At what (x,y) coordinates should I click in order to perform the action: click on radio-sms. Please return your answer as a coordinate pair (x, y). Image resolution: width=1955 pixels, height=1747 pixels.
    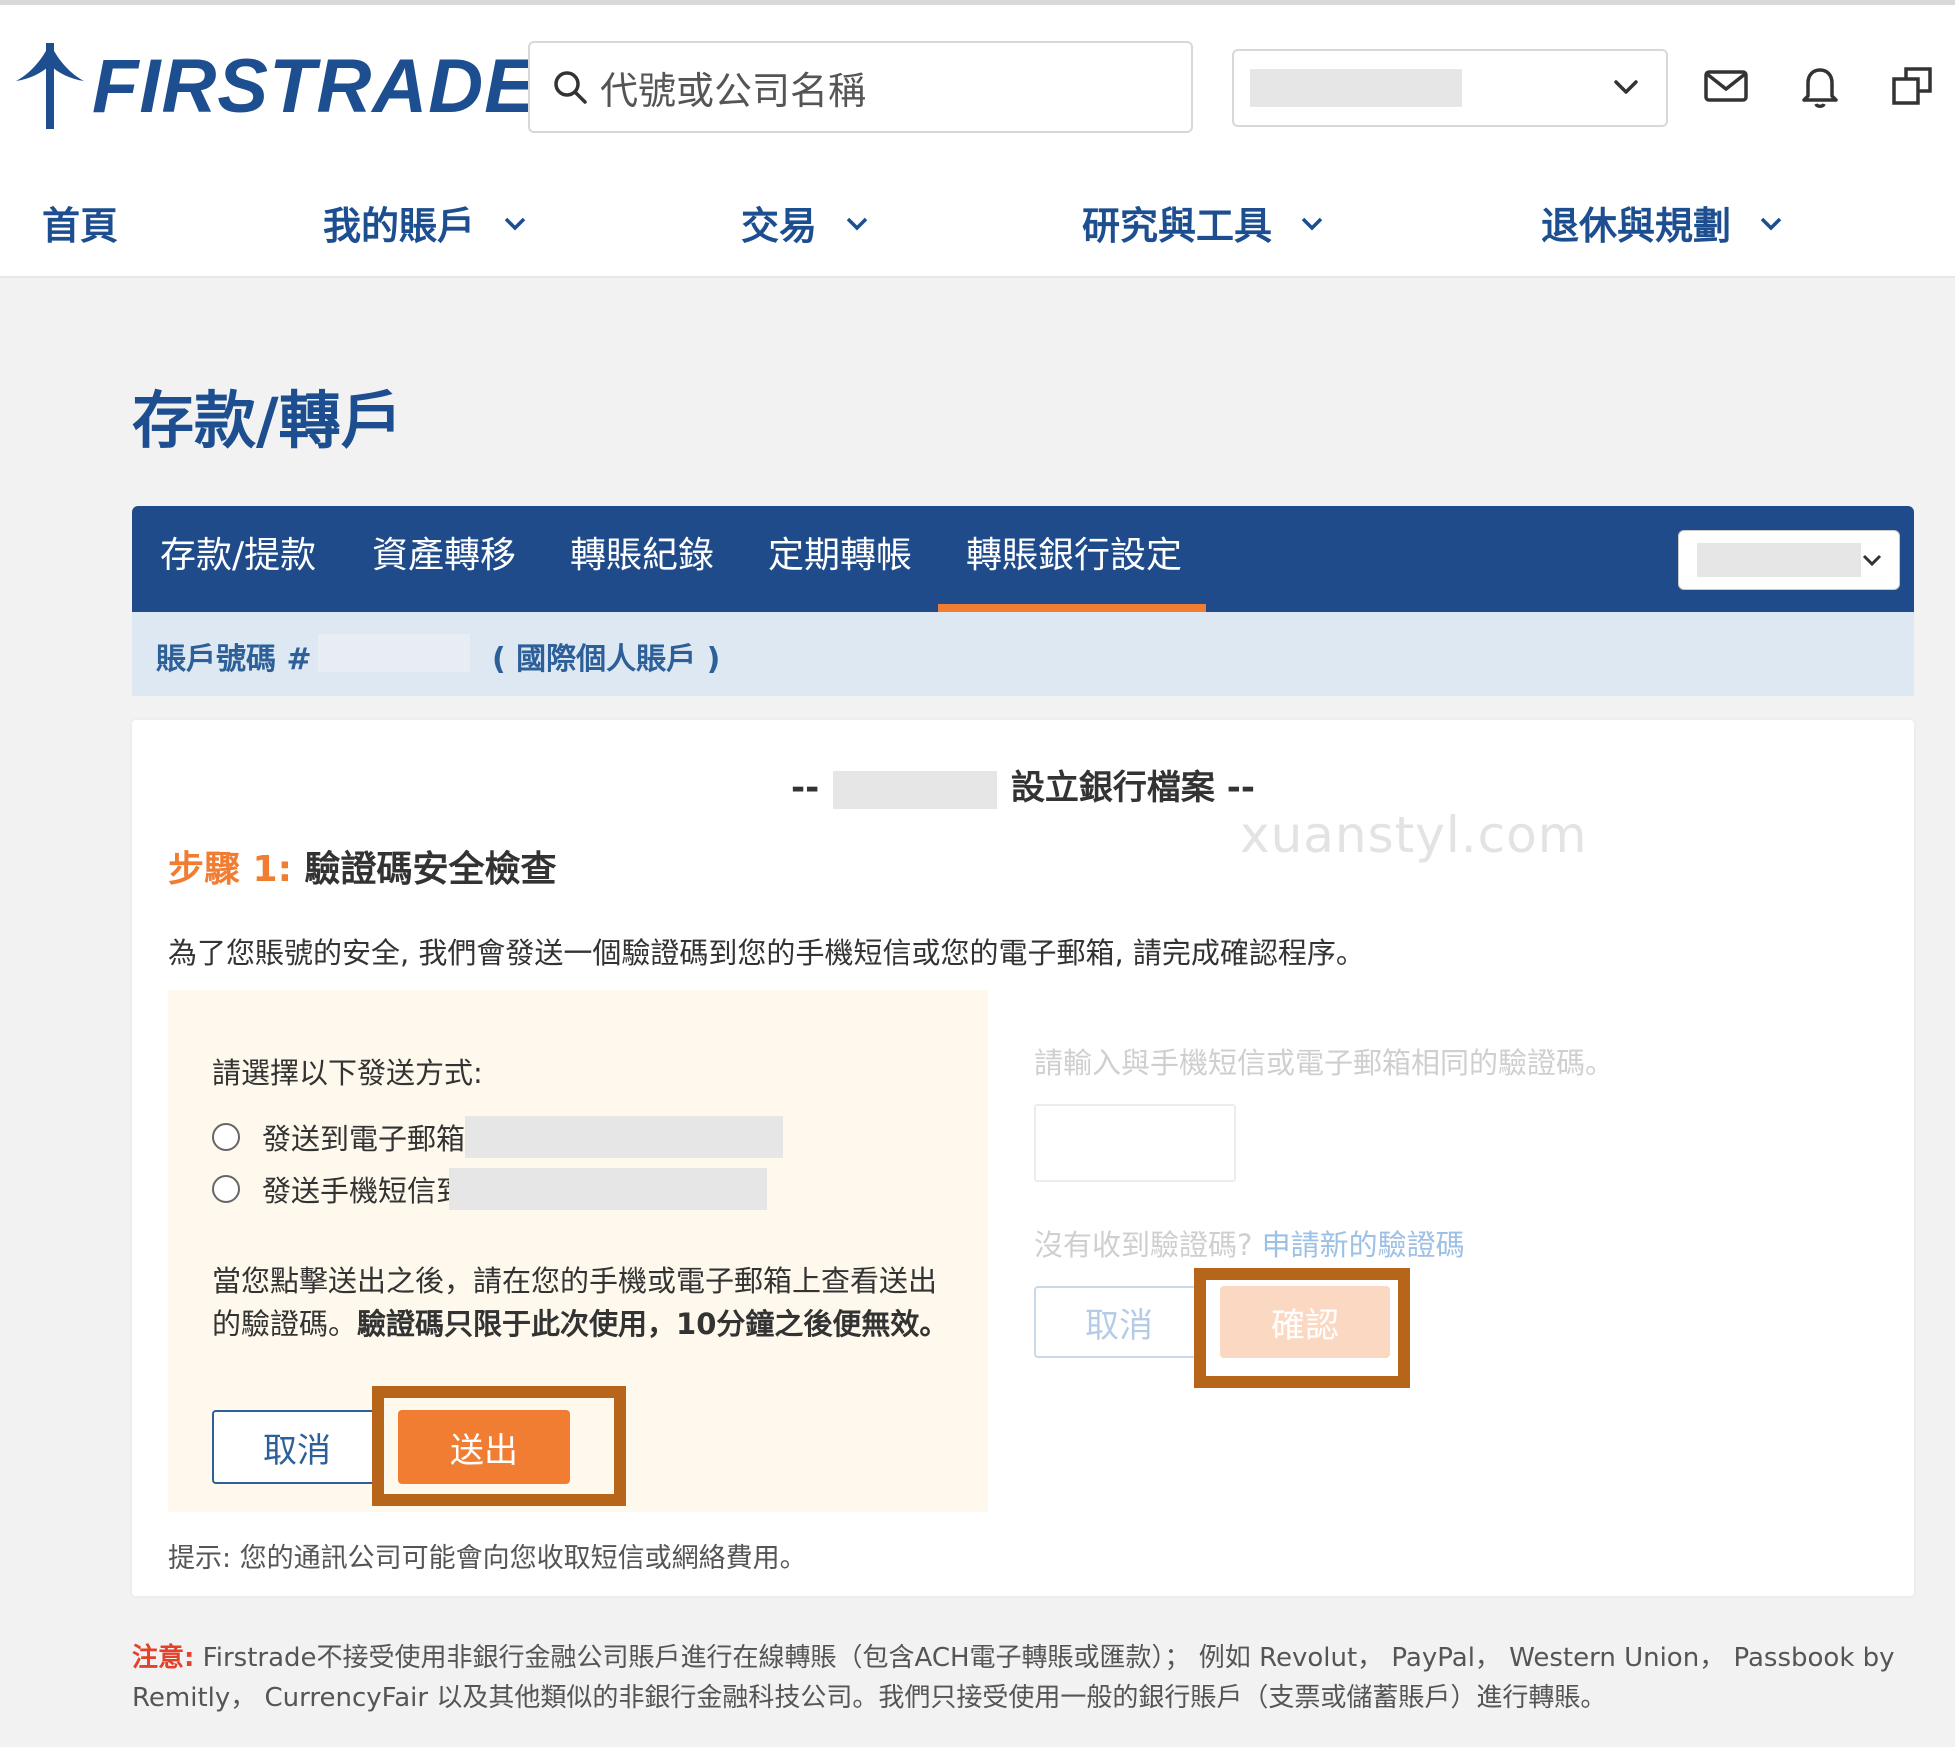
    Looking at the image, I should click on (226, 1189).